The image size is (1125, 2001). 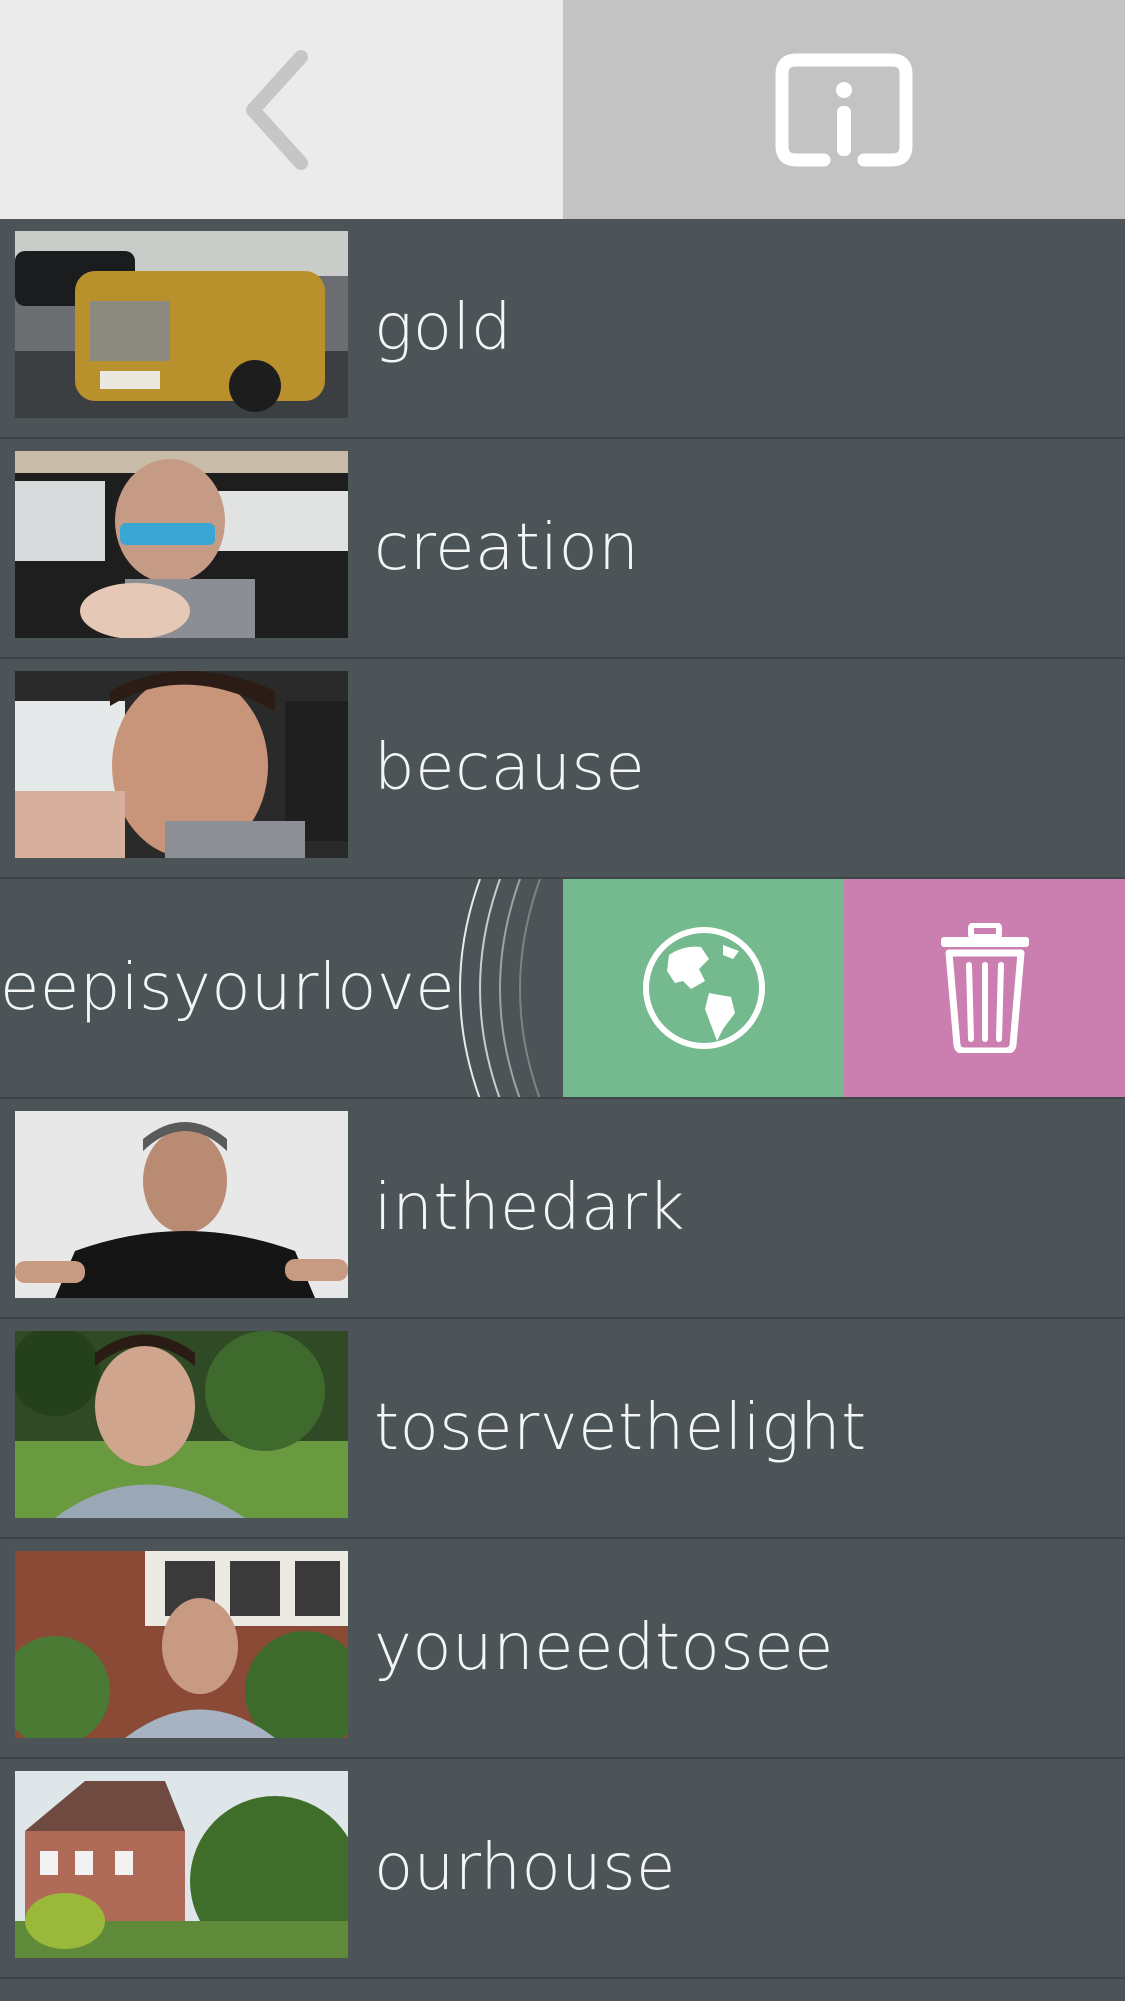 I want to click on chevron-left-icon, so click(x=276, y=109).